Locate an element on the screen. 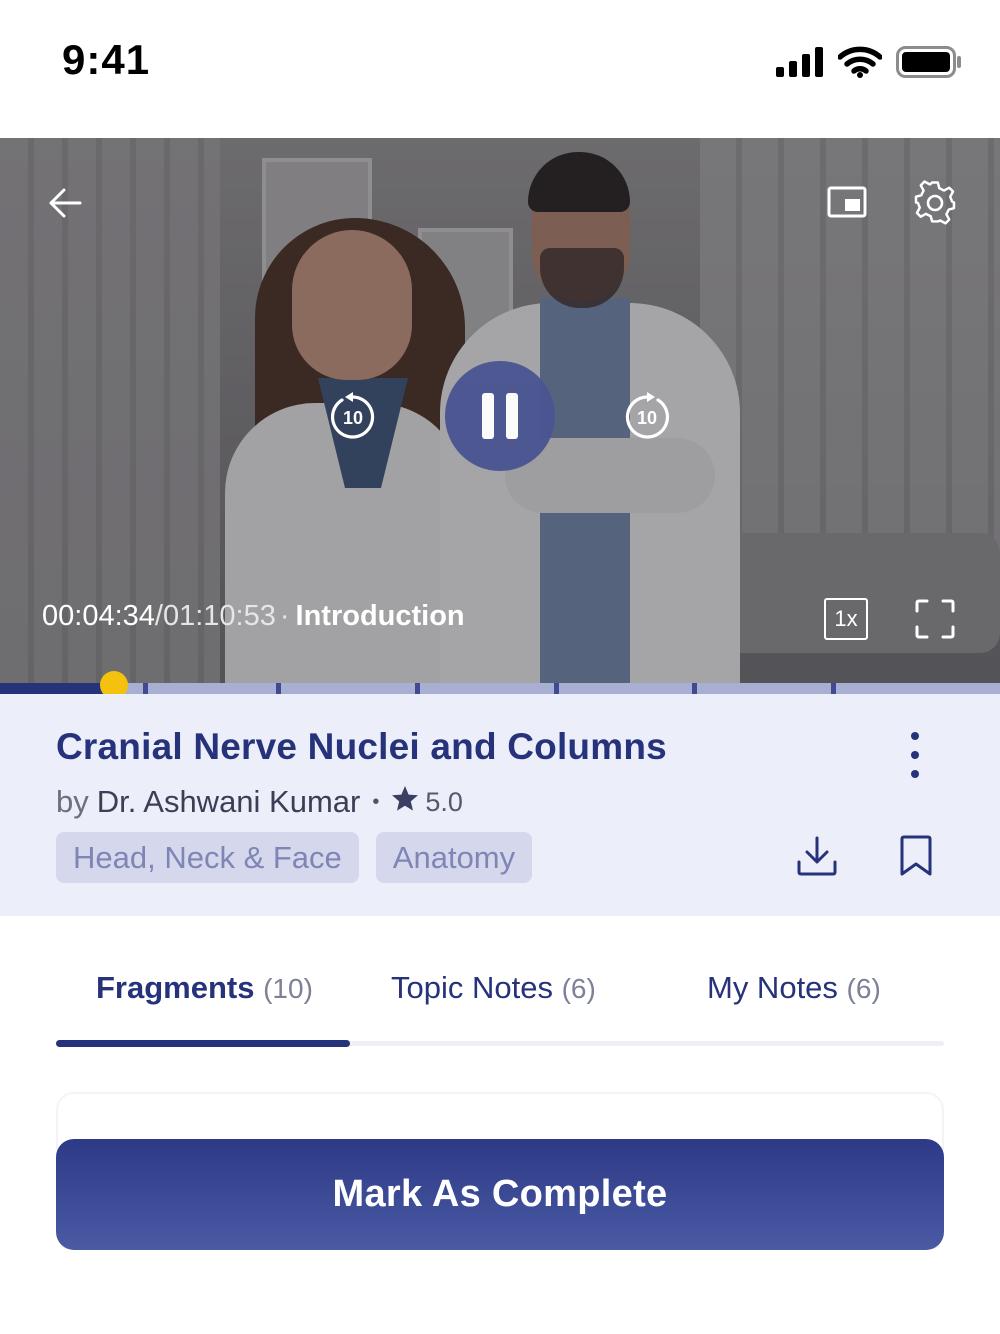  rating-value: 5.0 is located at coordinates (444, 801).